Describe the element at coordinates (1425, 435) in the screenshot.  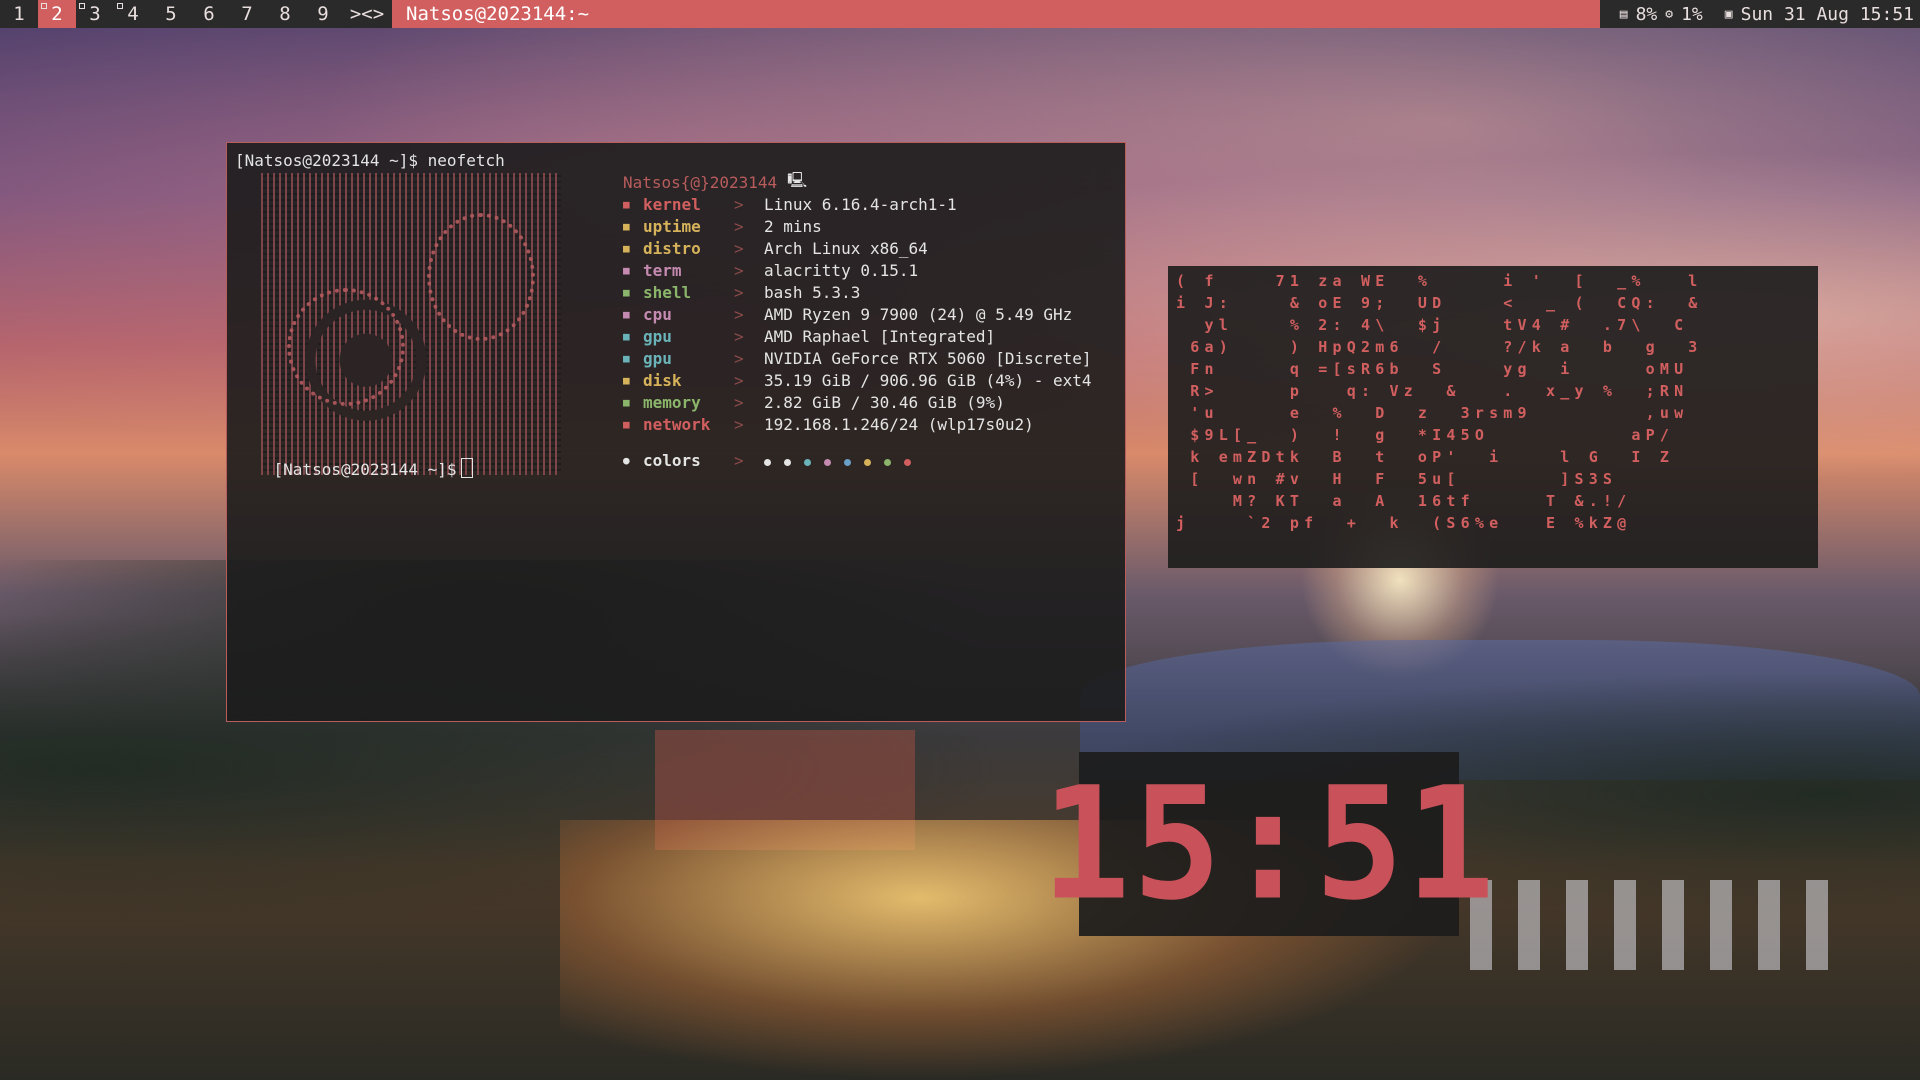
I see `matrix-row: $9L[_ ) ! g *I45O aP/` at that location.